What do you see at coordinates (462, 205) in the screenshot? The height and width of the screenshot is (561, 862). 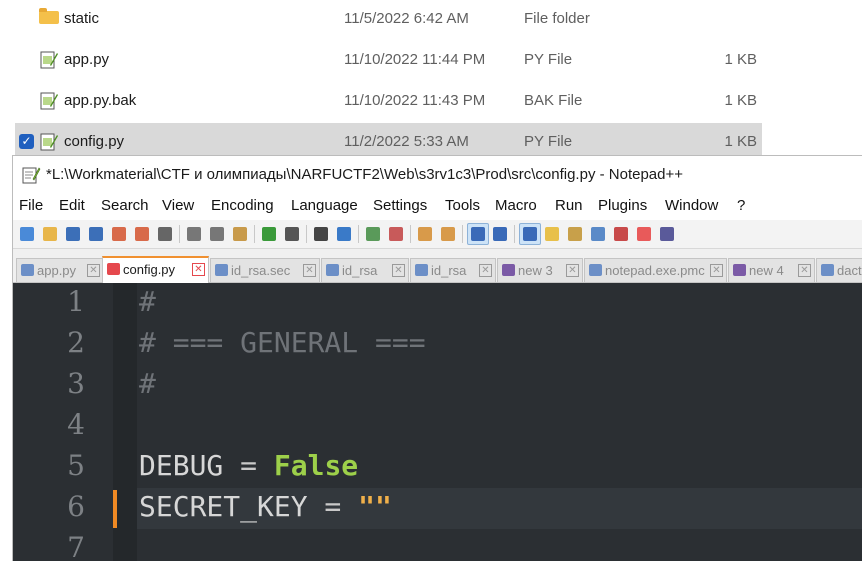 I see `menu-tools: Tools` at bounding box center [462, 205].